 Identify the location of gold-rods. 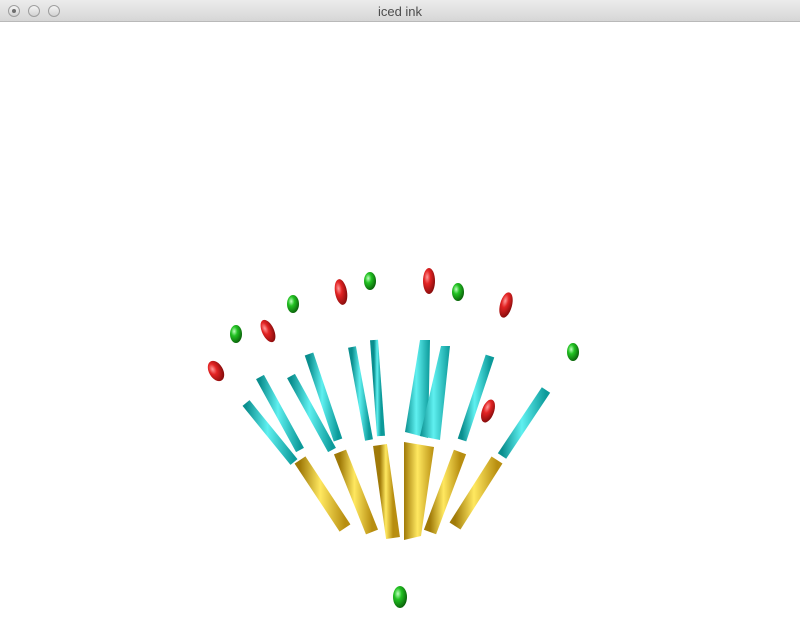
(398, 491).